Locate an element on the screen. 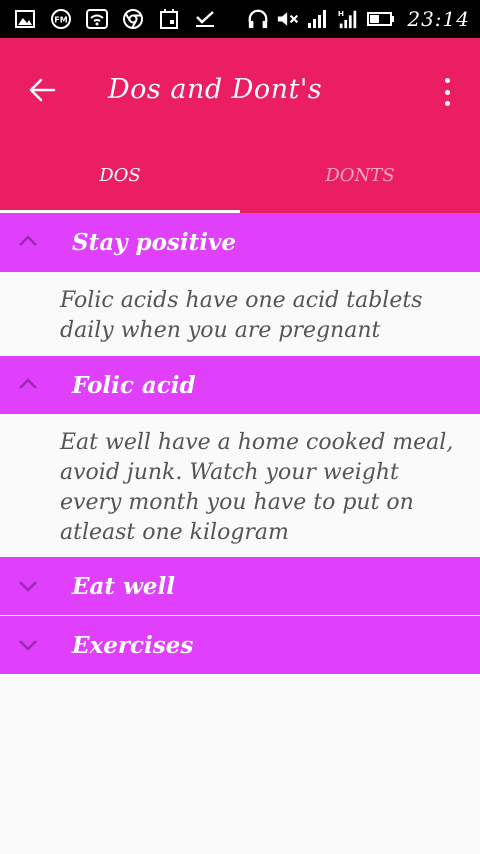 This screenshot has height=854, width=480. tab-bar: DOS DONTS is located at coordinates (240, 178).